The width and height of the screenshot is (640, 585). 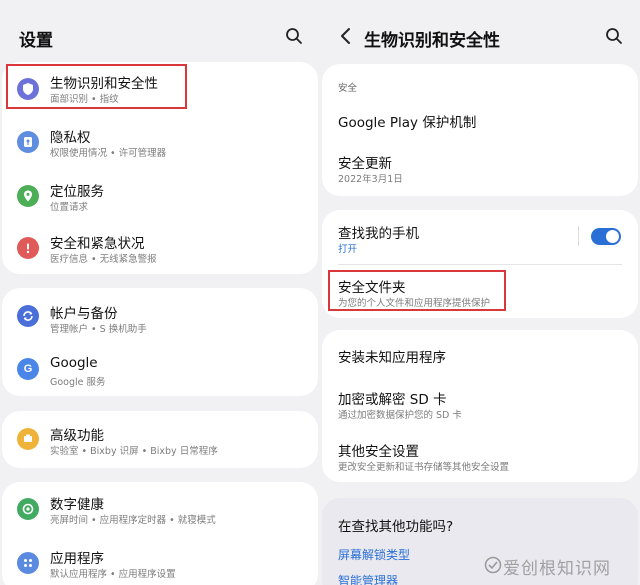 What do you see at coordinates (160, 369) in the screenshot?
I see `settings-item-google: G Google Google 服务` at bounding box center [160, 369].